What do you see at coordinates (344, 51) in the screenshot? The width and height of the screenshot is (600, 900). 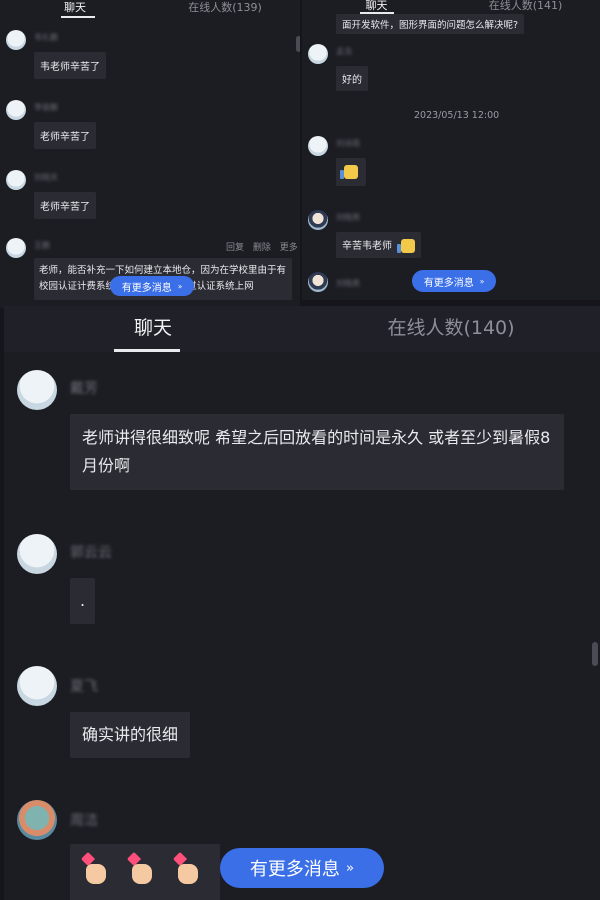 I see `username: 孟浩` at bounding box center [344, 51].